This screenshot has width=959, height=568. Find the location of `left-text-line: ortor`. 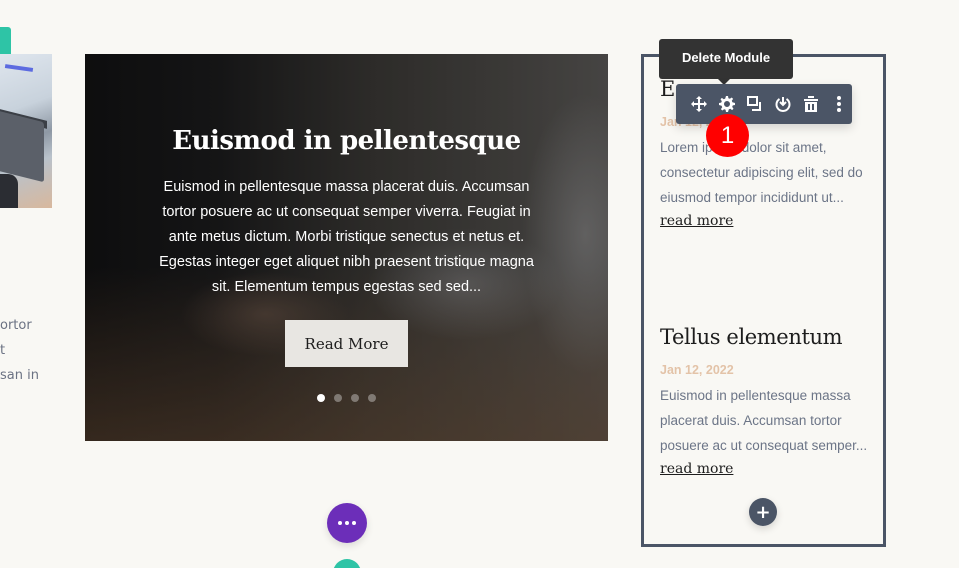

left-text-line: ortor is located at coordinates (16, 325).